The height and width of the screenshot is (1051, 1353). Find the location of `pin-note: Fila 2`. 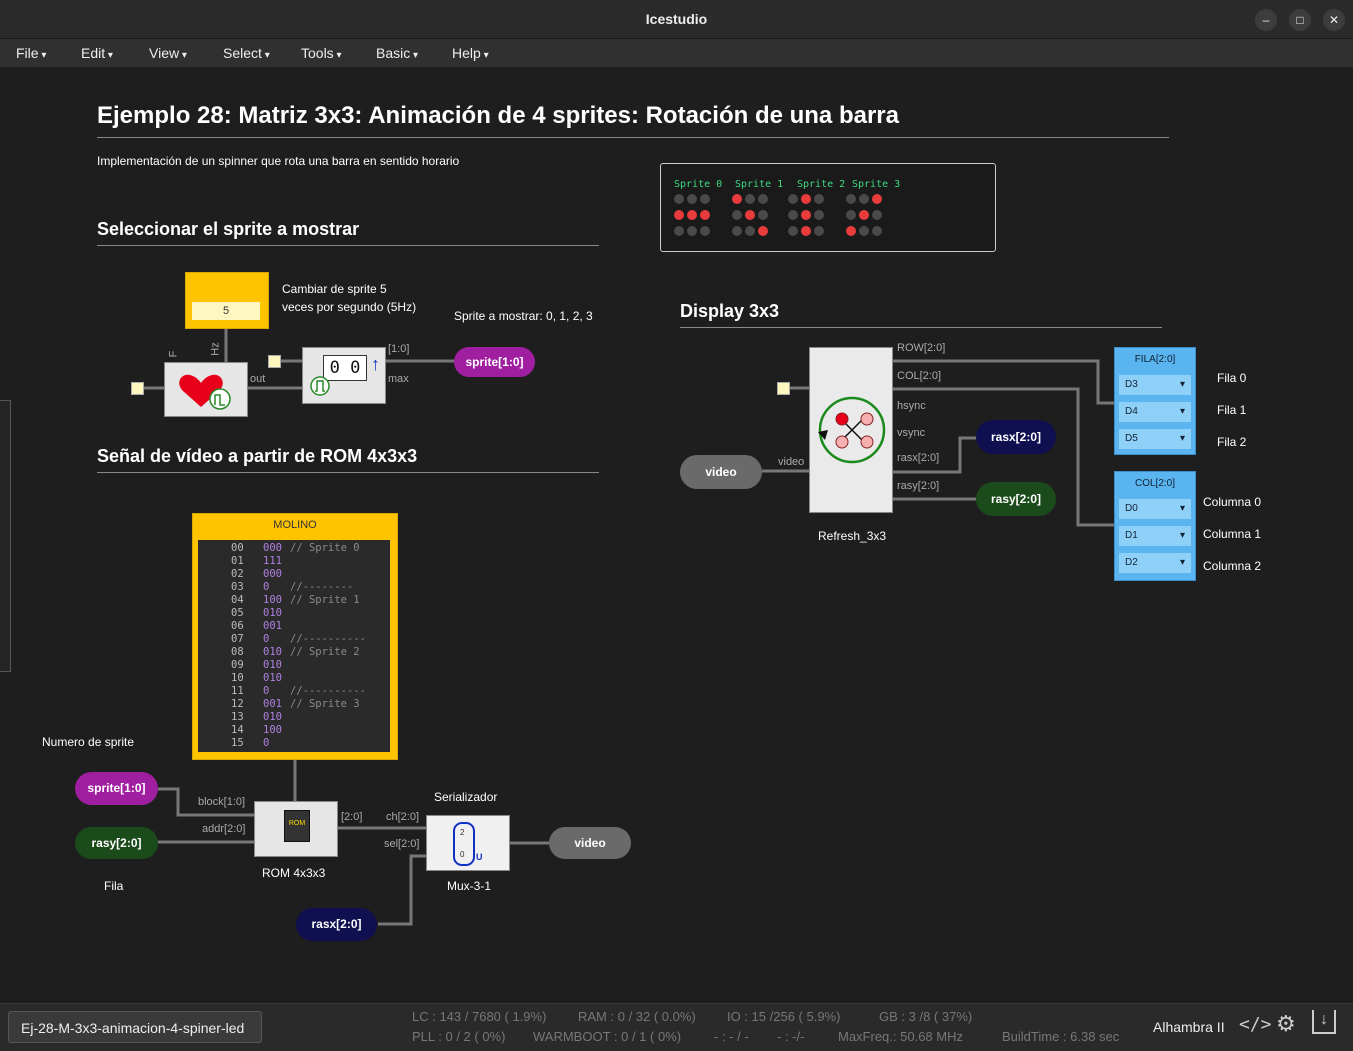

pin-note: Fila 2 is located at coordinates (1232, 442).